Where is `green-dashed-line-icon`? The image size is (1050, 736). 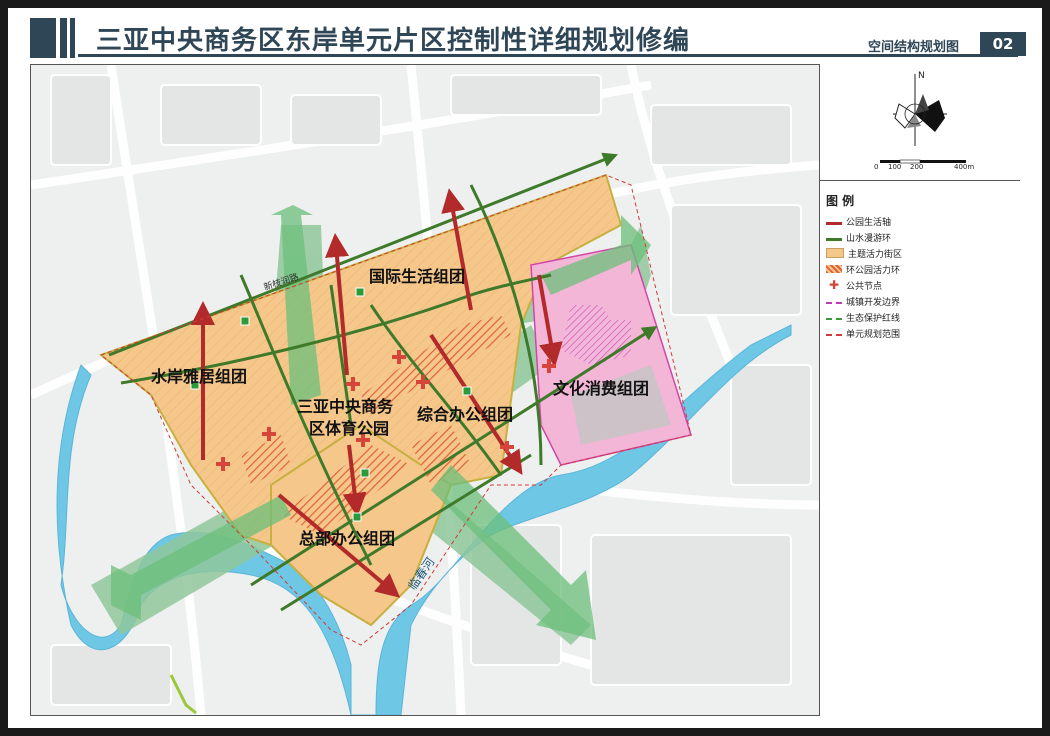 green-dashed-line-icon is located at coordinates (834, 317).